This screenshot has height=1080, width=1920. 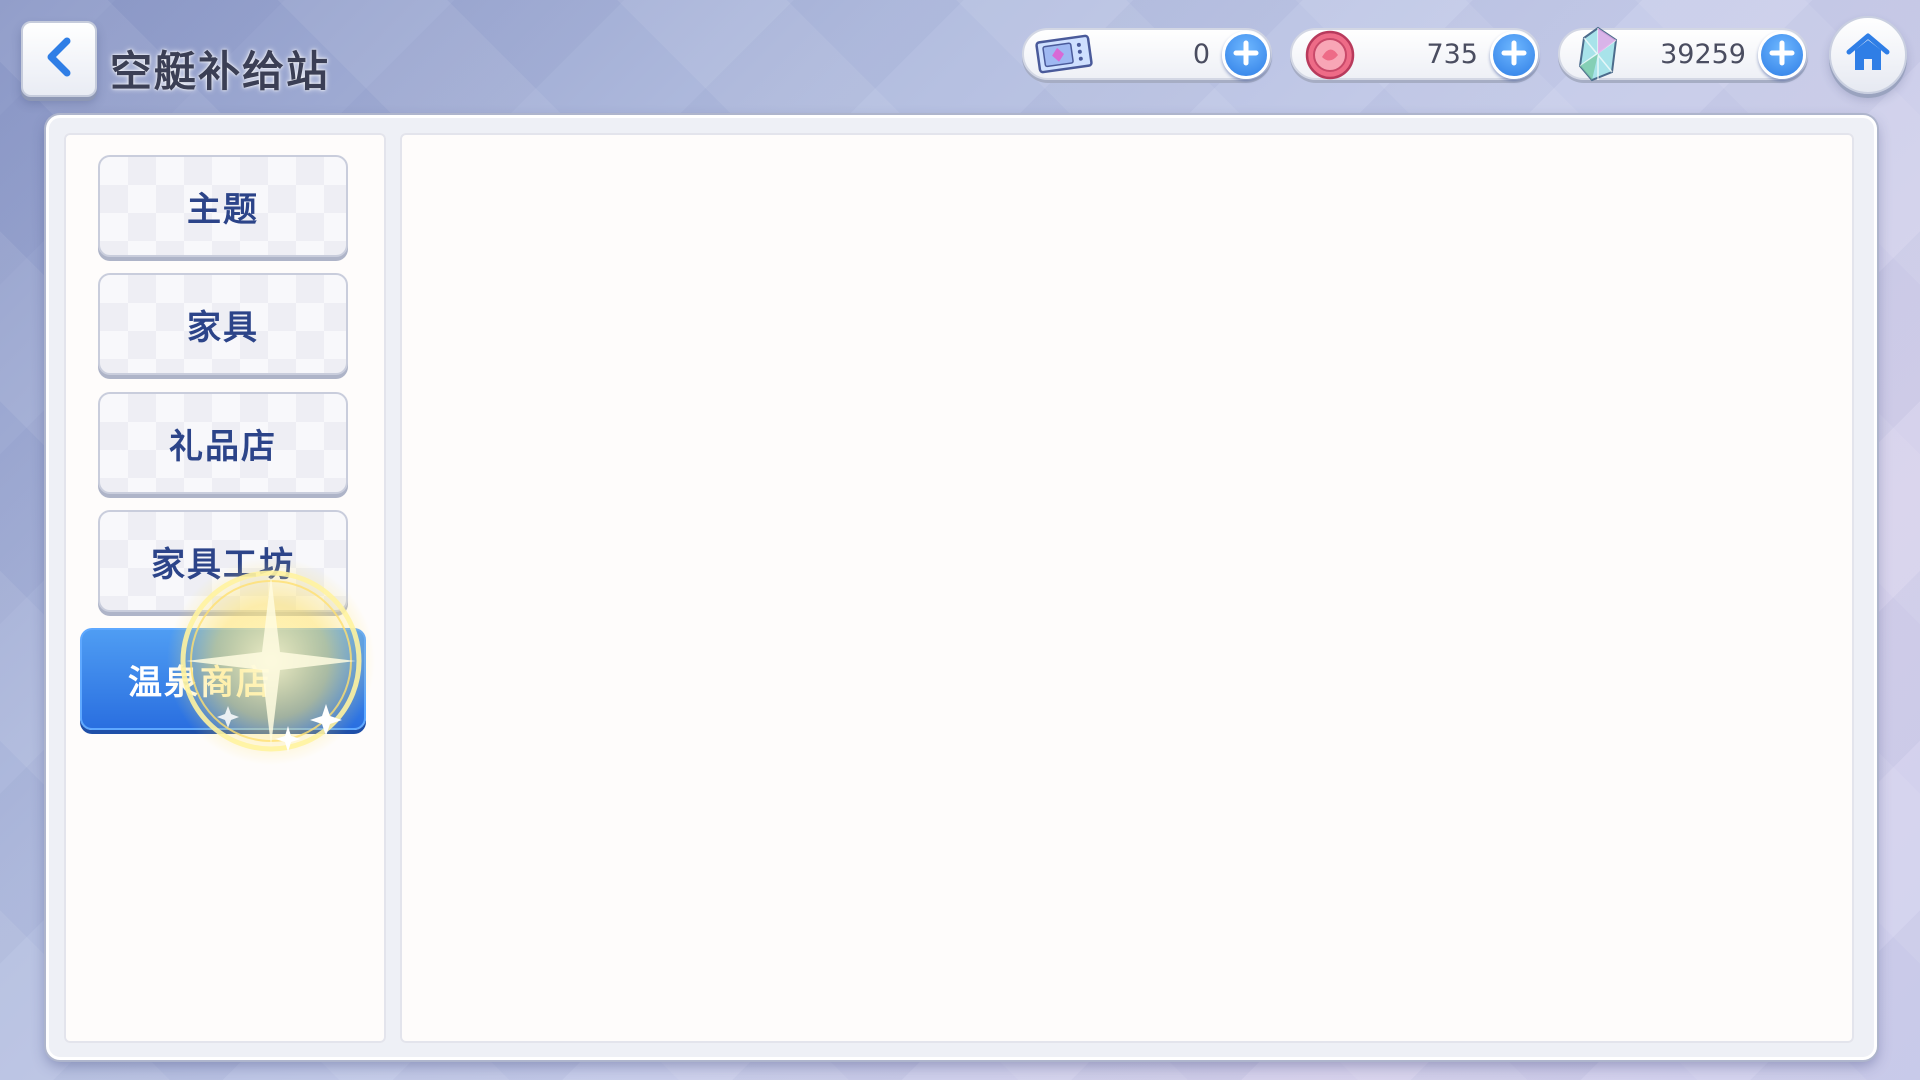 I want to click on currency-gem: 39259, so click(x=1683, y=54).